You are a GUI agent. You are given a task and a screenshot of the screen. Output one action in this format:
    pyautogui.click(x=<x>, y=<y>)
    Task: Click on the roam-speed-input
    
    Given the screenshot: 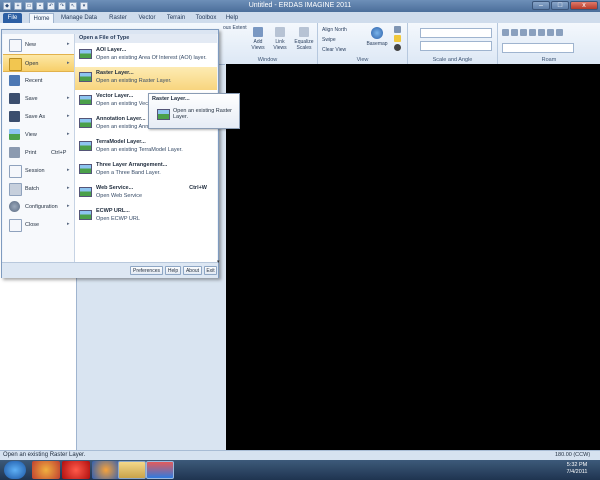 What is the action you would take?
    pyautogui.click(x=538, y=48)
    